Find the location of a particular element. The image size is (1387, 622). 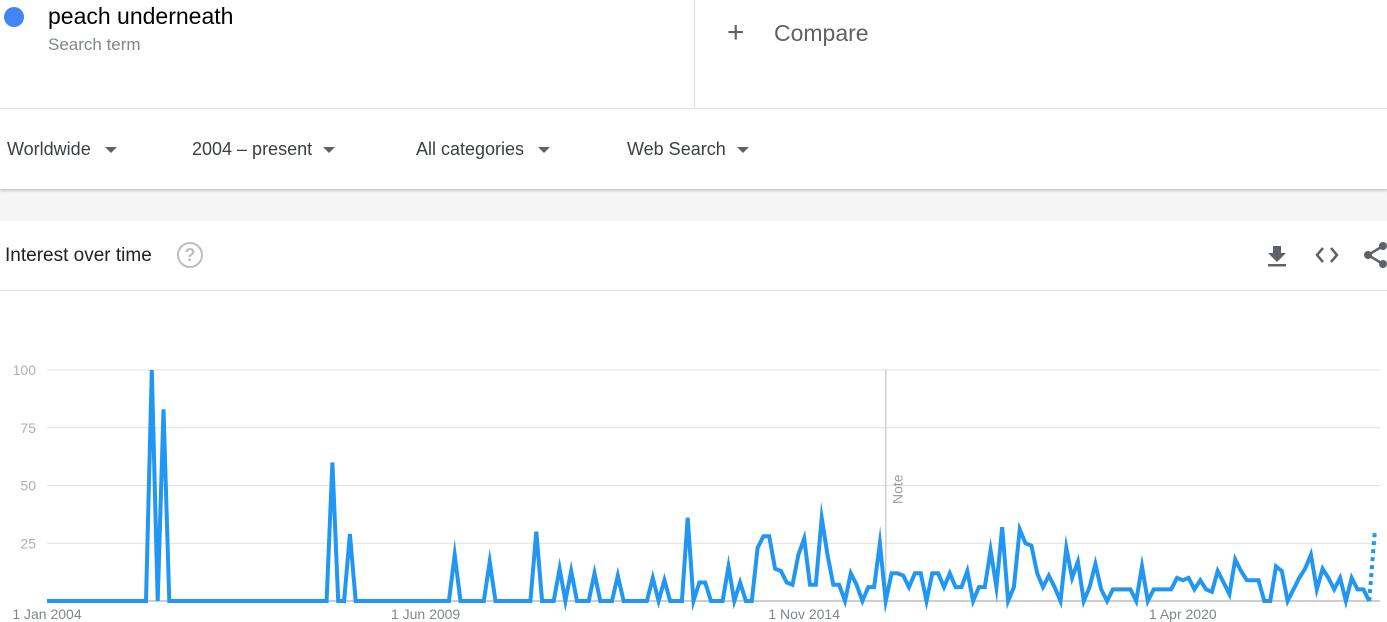

x-tick-label: 1 Apr 2020 is located at coordinates (1183, 614).